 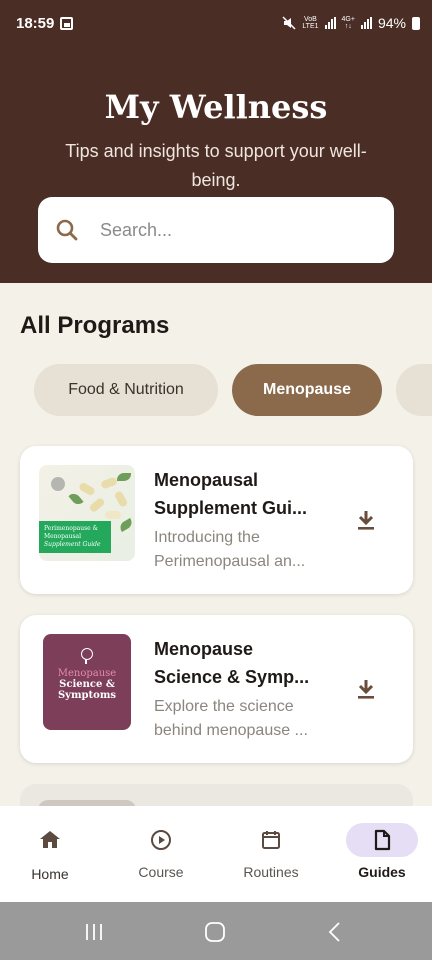 I want to click on section-title: All Programs, so click(x=95, y=325).